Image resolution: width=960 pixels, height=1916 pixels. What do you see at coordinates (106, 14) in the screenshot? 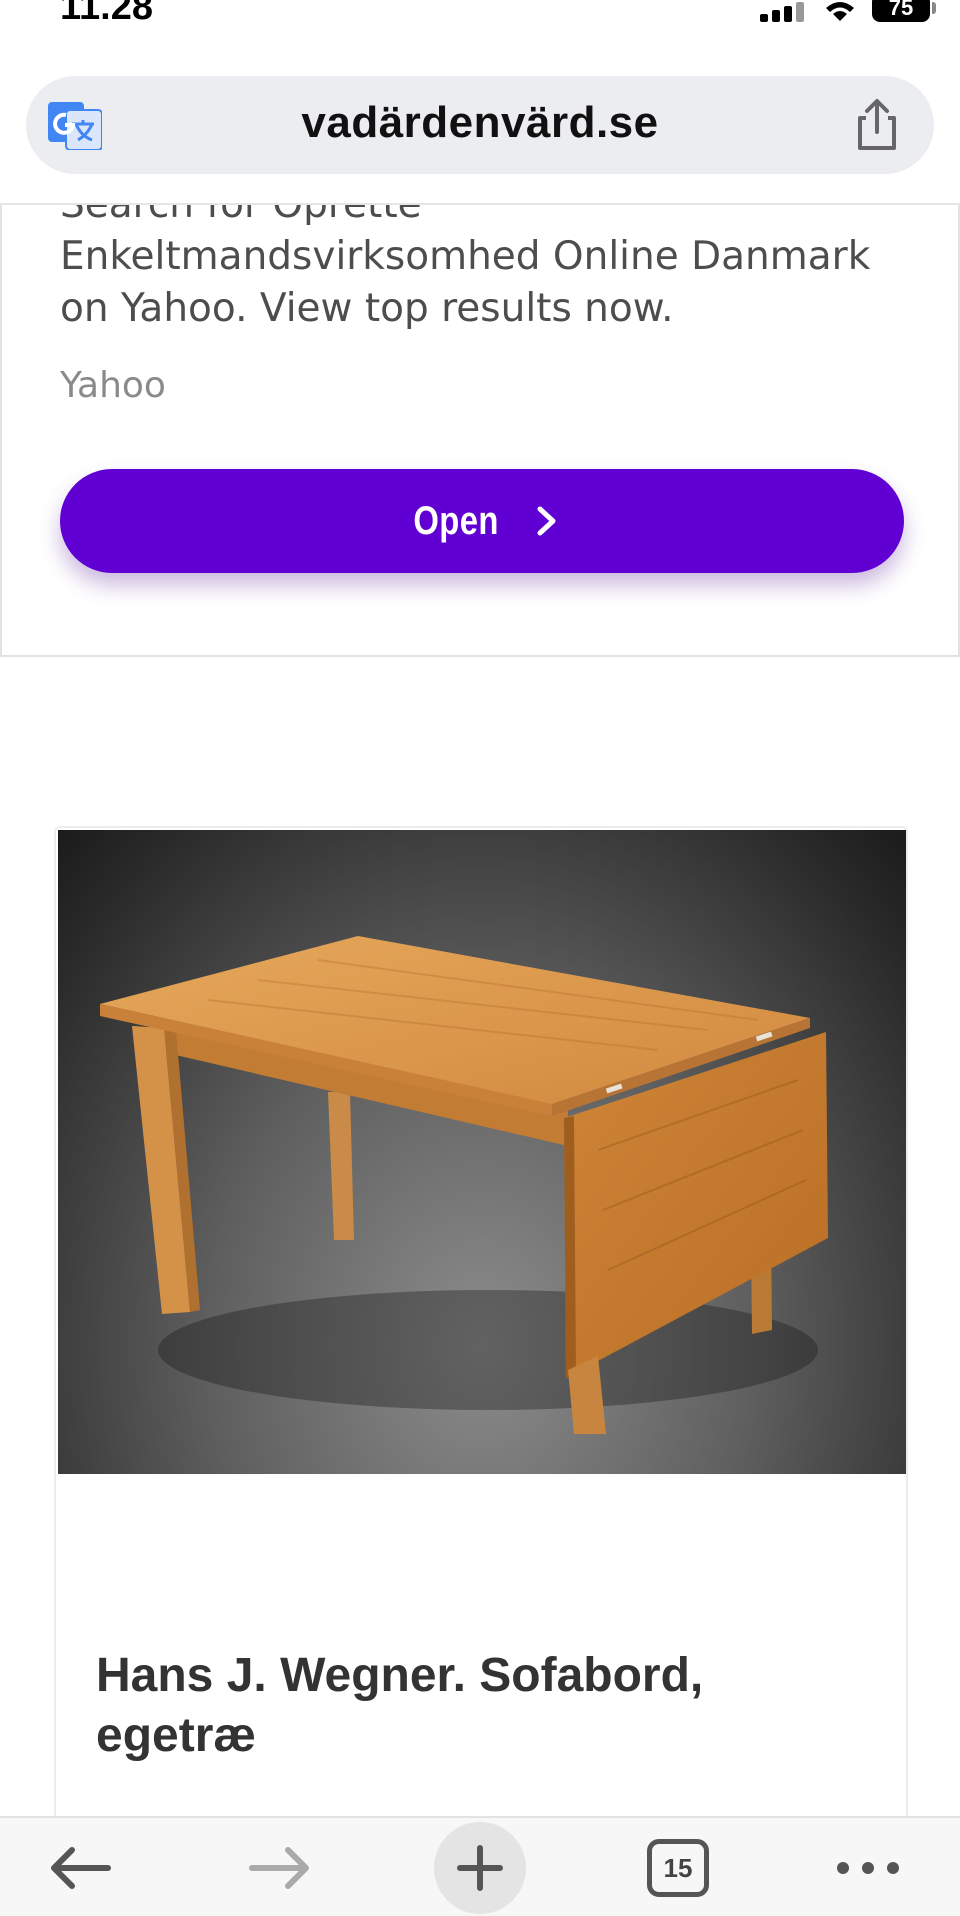
I see `status-time: 11.28` at bounding box center [106, 14].